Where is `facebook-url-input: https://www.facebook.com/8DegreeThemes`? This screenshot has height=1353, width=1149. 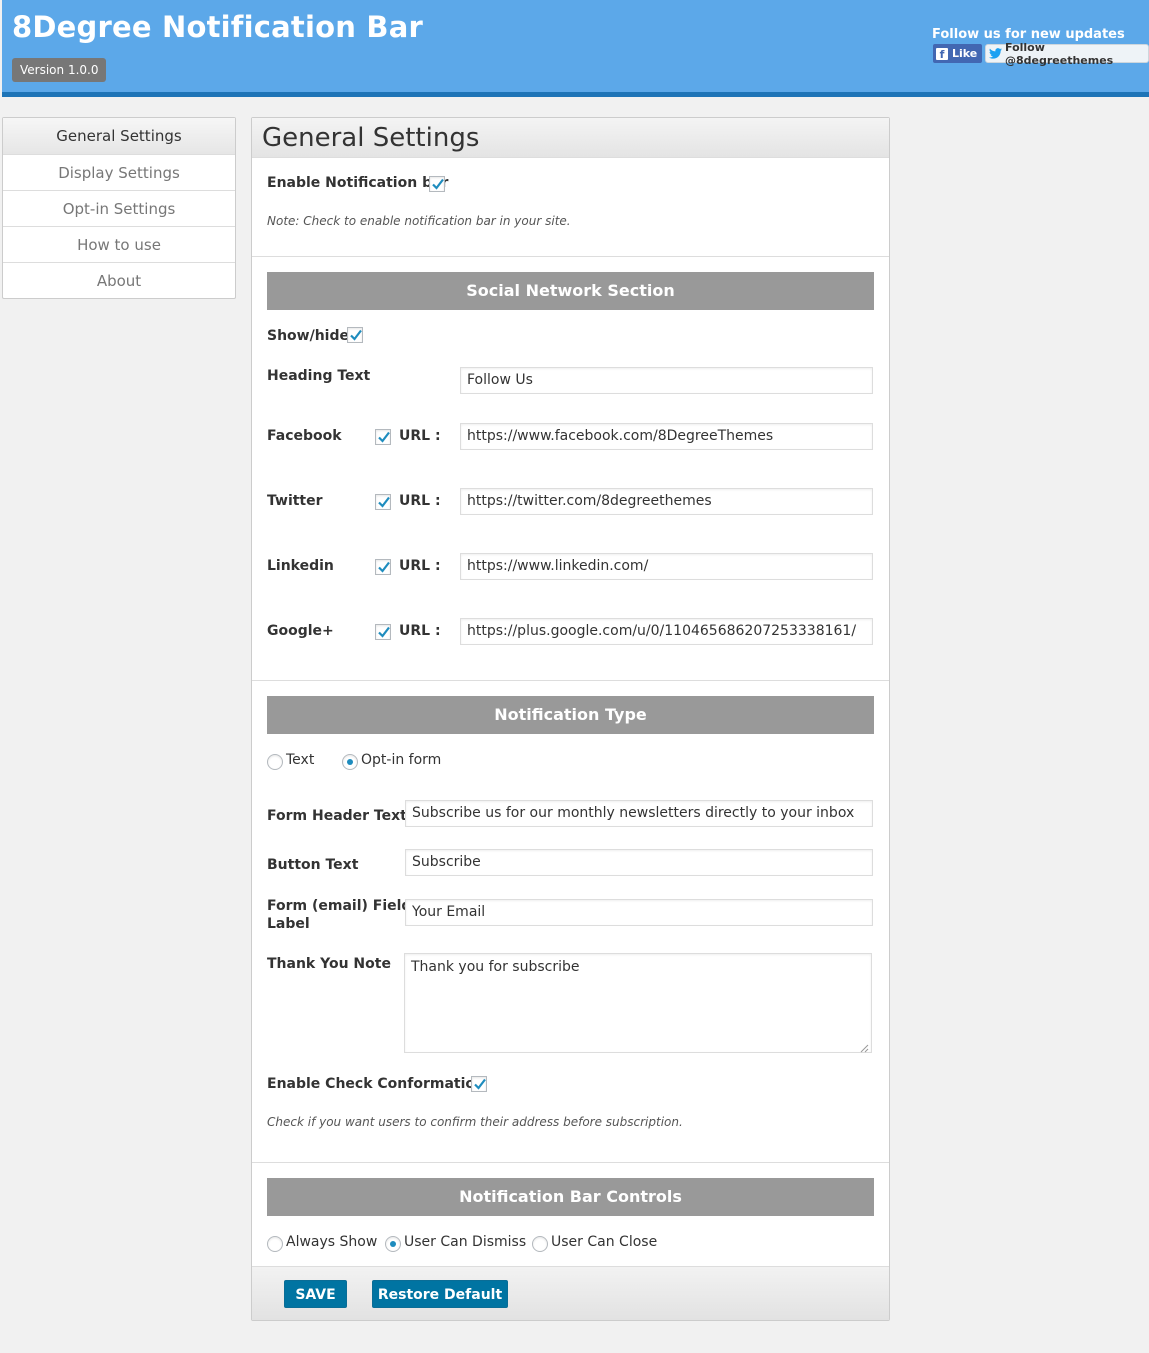 facebook-url-input: https://www.facebook.com/8DegreeThemes is located at coordinates (666, 436).